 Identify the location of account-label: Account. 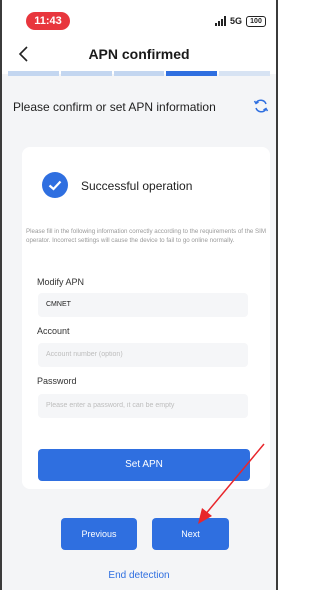
(53, 331).